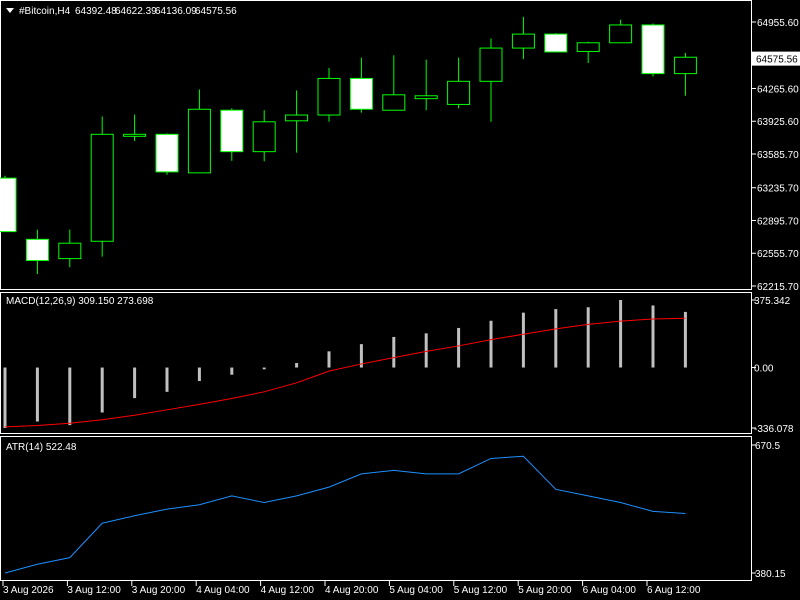 This screenshot has height=600, width=800. What do you see at coordinates (223, 590) in the screenshot?
I see `time-tick-label: 4 Aug 04:00` at bounding box center [223, 590].